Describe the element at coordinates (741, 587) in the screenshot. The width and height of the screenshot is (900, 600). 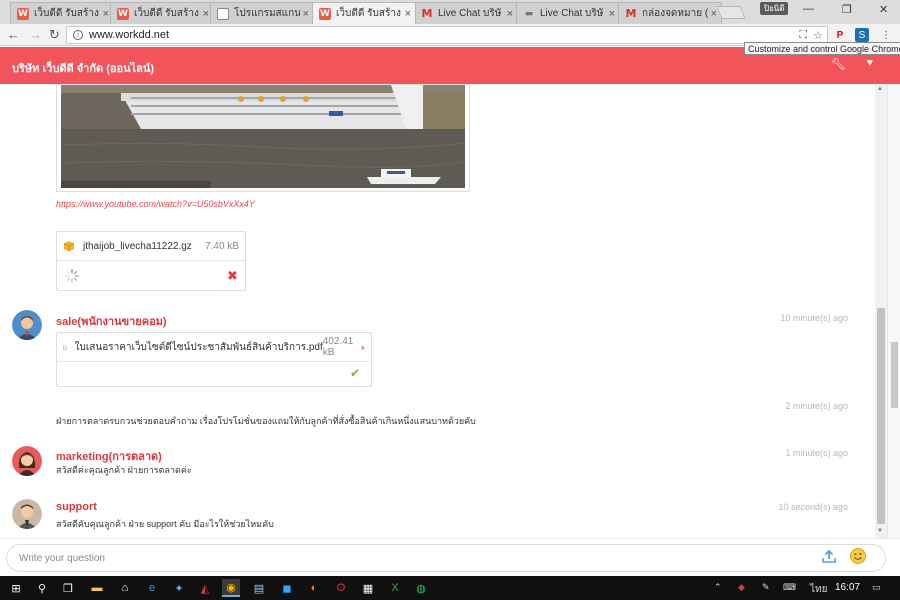
I see `tray-app-icon: ◆` at that location.